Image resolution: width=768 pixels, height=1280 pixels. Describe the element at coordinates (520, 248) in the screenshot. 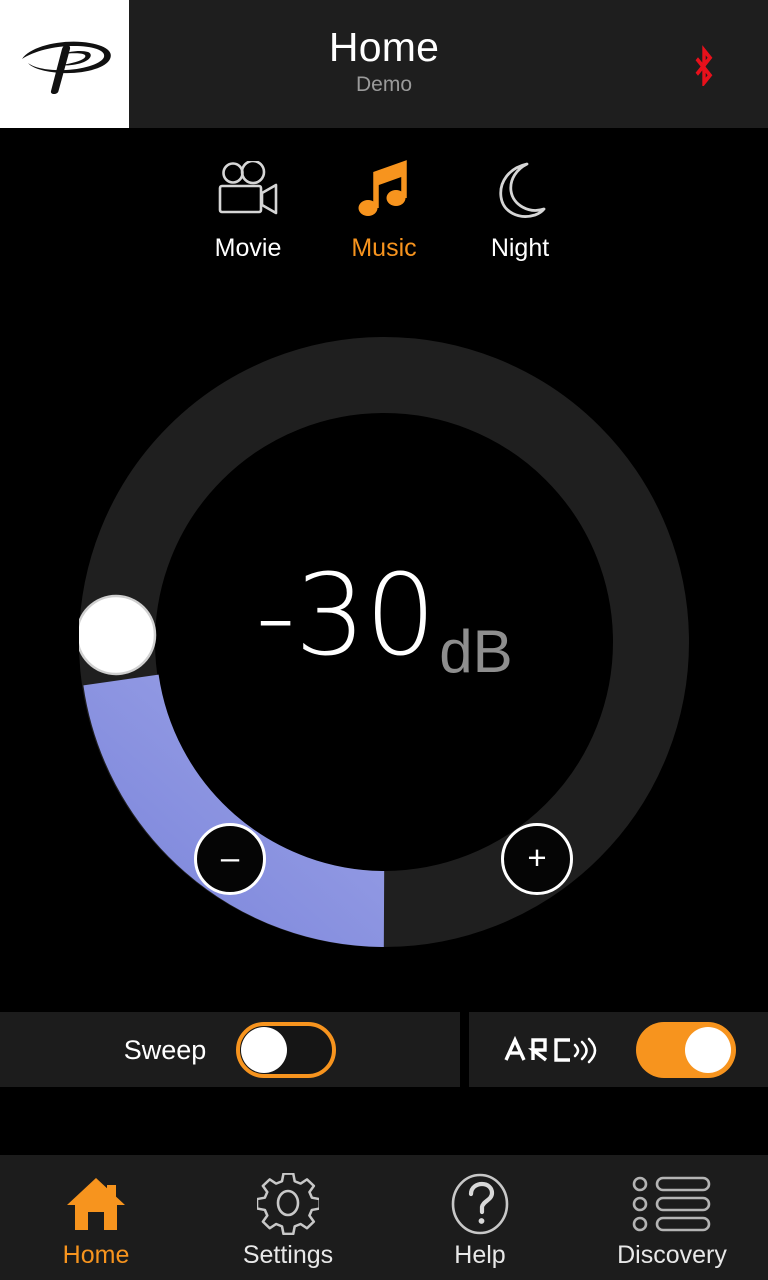

I see `mode-label-night: Night` at that location.